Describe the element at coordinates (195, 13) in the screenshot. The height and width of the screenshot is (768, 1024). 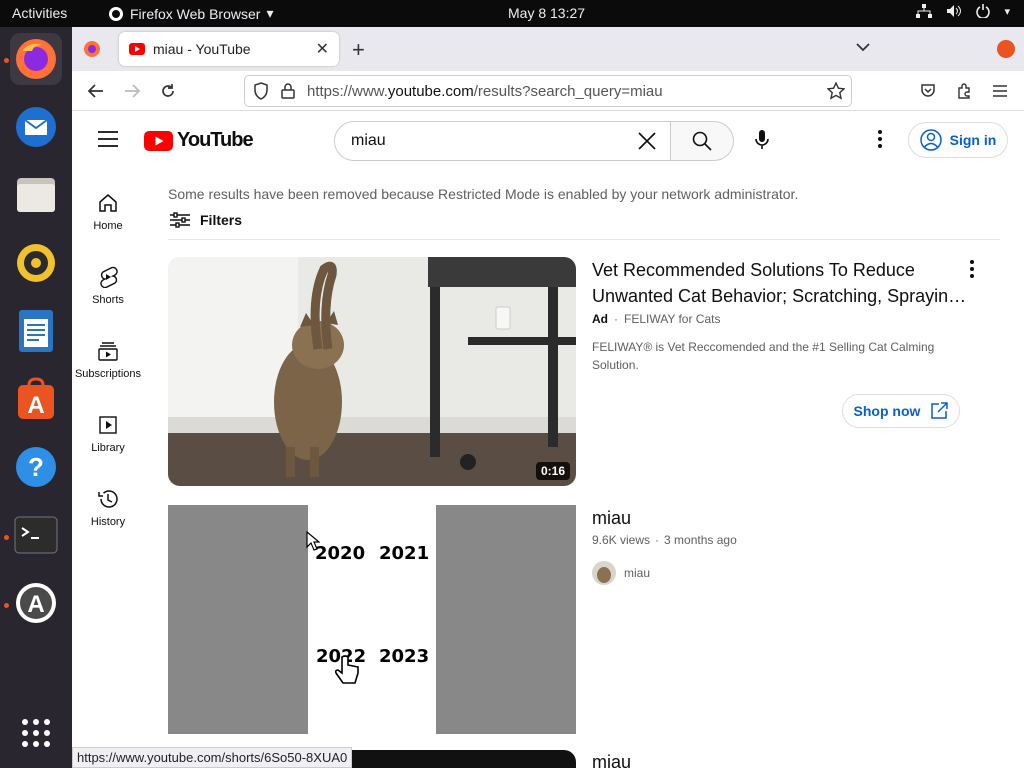
I see `app-menu-label: Firefox Web Browser` at that location.